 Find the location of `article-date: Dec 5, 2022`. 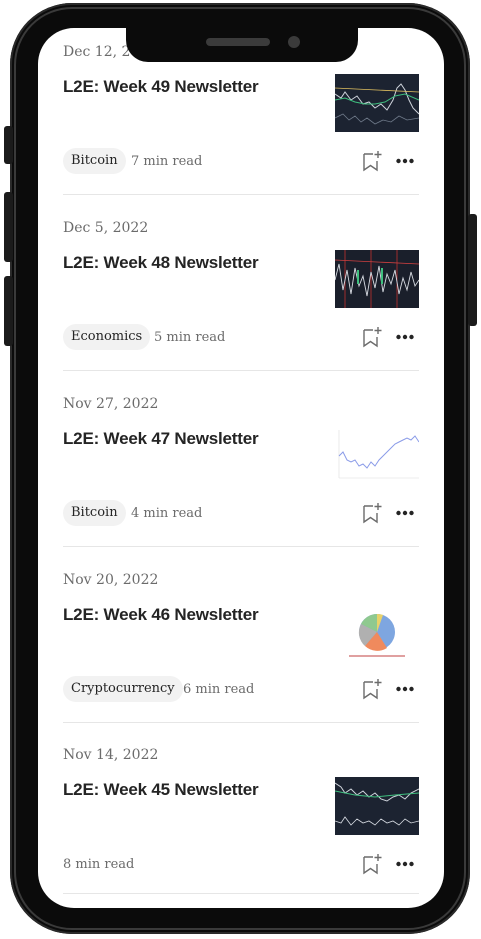

article-date: Dec 5, 2022 is located at coordinates (106, 228).